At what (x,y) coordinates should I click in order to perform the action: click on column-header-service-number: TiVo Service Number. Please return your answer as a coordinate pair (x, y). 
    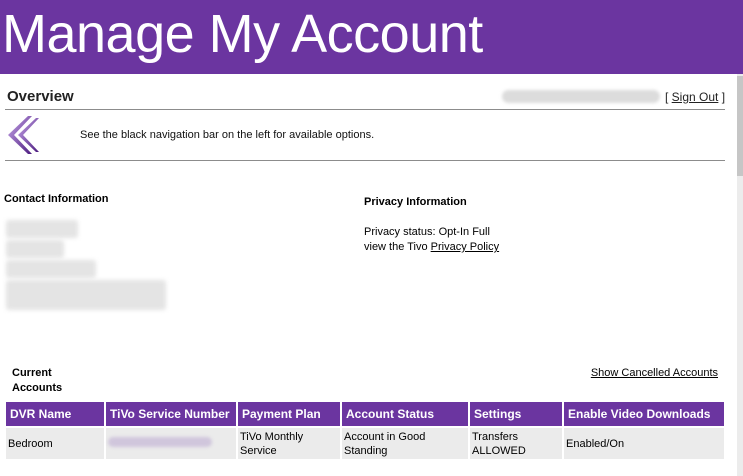
    Looking at the image, I should click on (171, 415).